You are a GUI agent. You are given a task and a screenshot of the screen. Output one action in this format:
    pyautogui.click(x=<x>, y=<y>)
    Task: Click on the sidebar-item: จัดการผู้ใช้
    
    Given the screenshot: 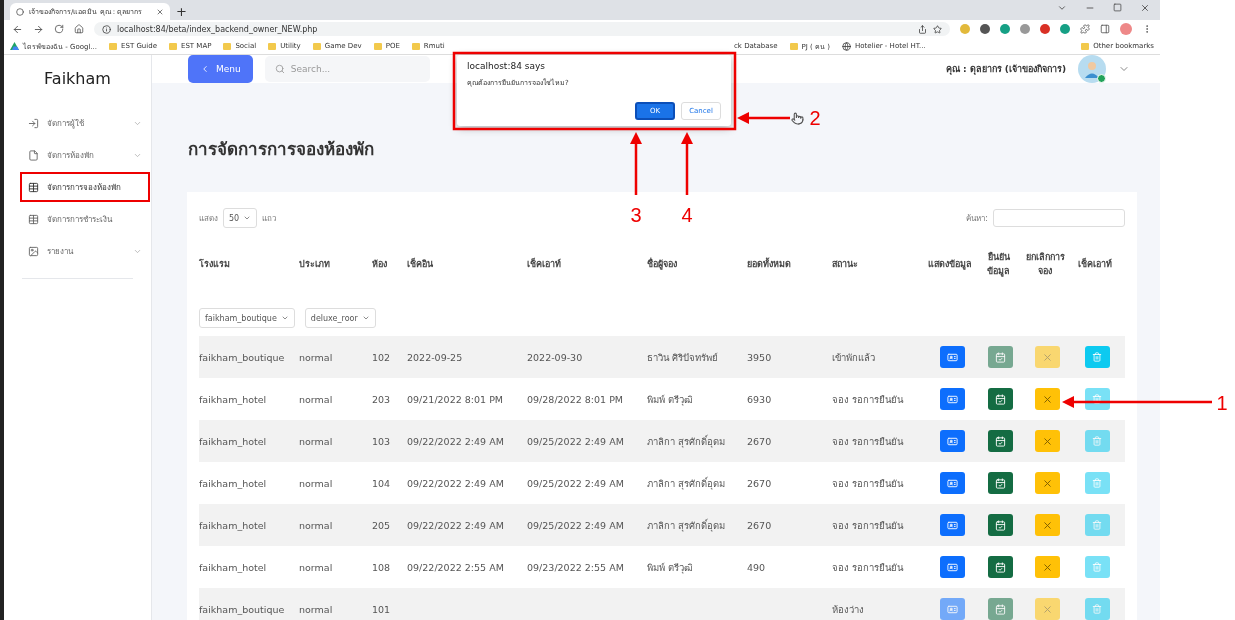 What is the action you would take?
    pyautogui.click(x=85, y=123)
    